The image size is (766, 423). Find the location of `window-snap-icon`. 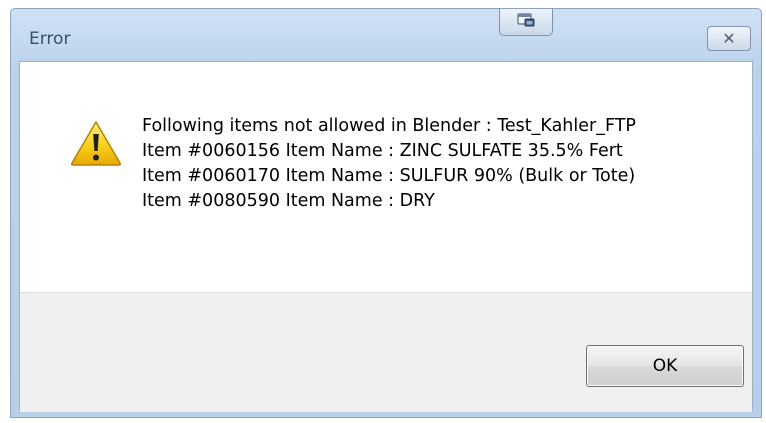

window-snap-icon is located at coordinates (526, 22).